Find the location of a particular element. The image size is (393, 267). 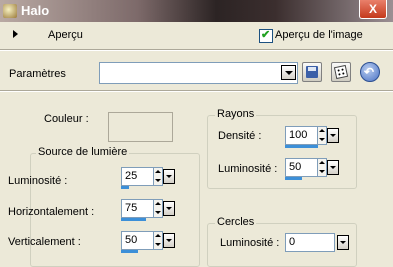

circles-brightness-spinner: 0 is located at coordinates (317, 242).